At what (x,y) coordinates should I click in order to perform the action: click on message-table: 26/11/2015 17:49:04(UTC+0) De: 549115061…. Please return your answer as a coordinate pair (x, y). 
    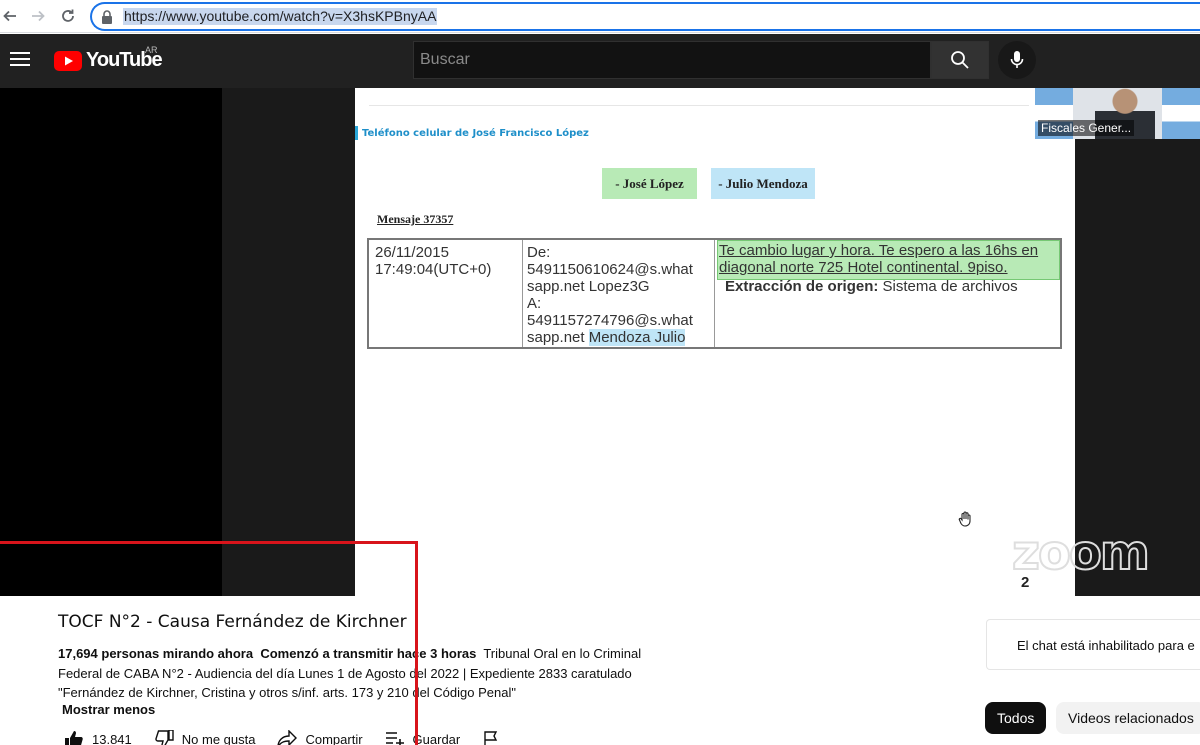
    Looking at the image, I should click on (714, 293).